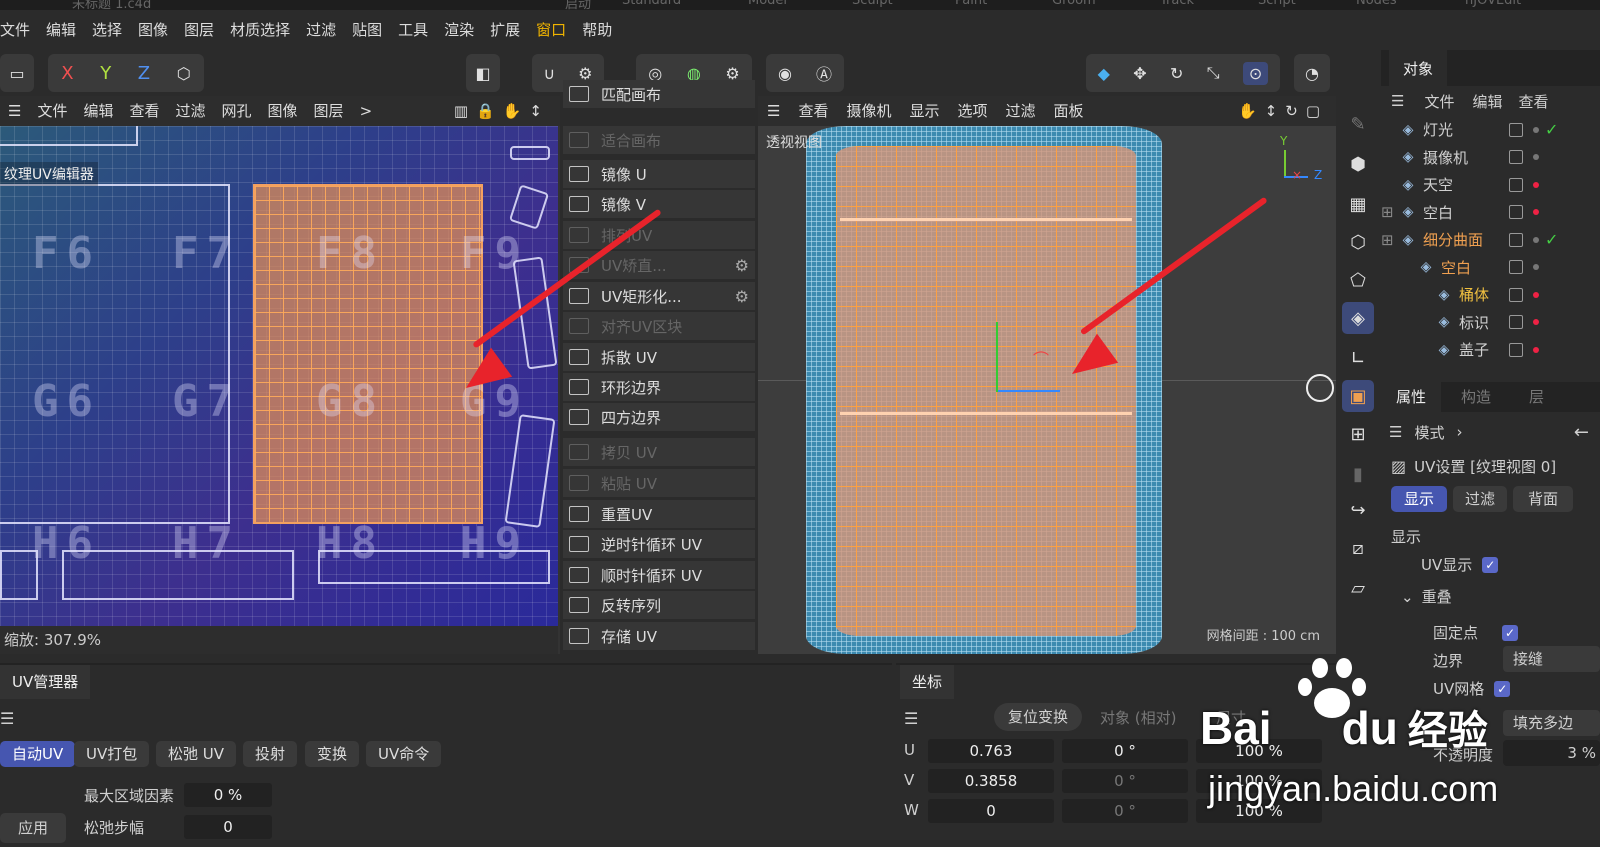  Describe the element at coordinates (1474, 349) in the screenshot. I see `object-name: 盖子` at that location.